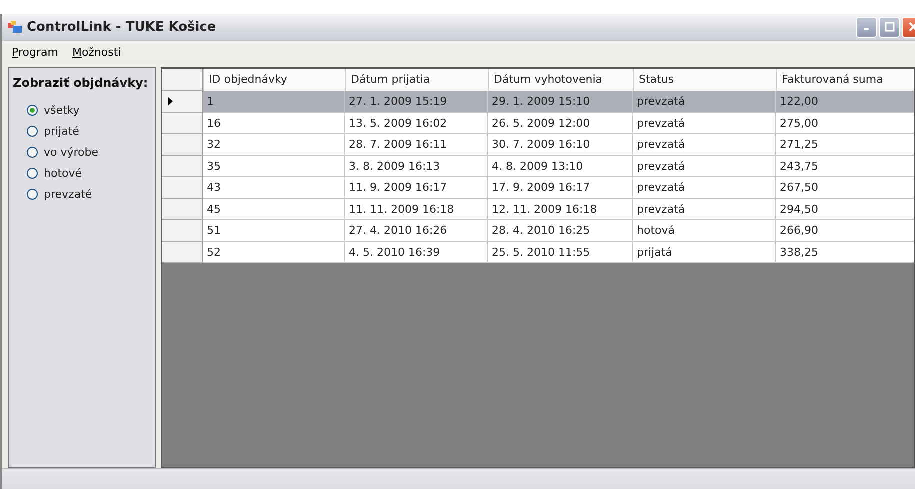 The width and height of the screenshot is (915, 489). Describe the element at coordinates (538, 145) in the screenshot. I see `table-row: 32 28. 7. 2009 16:11 30. 7. 2009 16:10 prevzatá 271,25` at that location.